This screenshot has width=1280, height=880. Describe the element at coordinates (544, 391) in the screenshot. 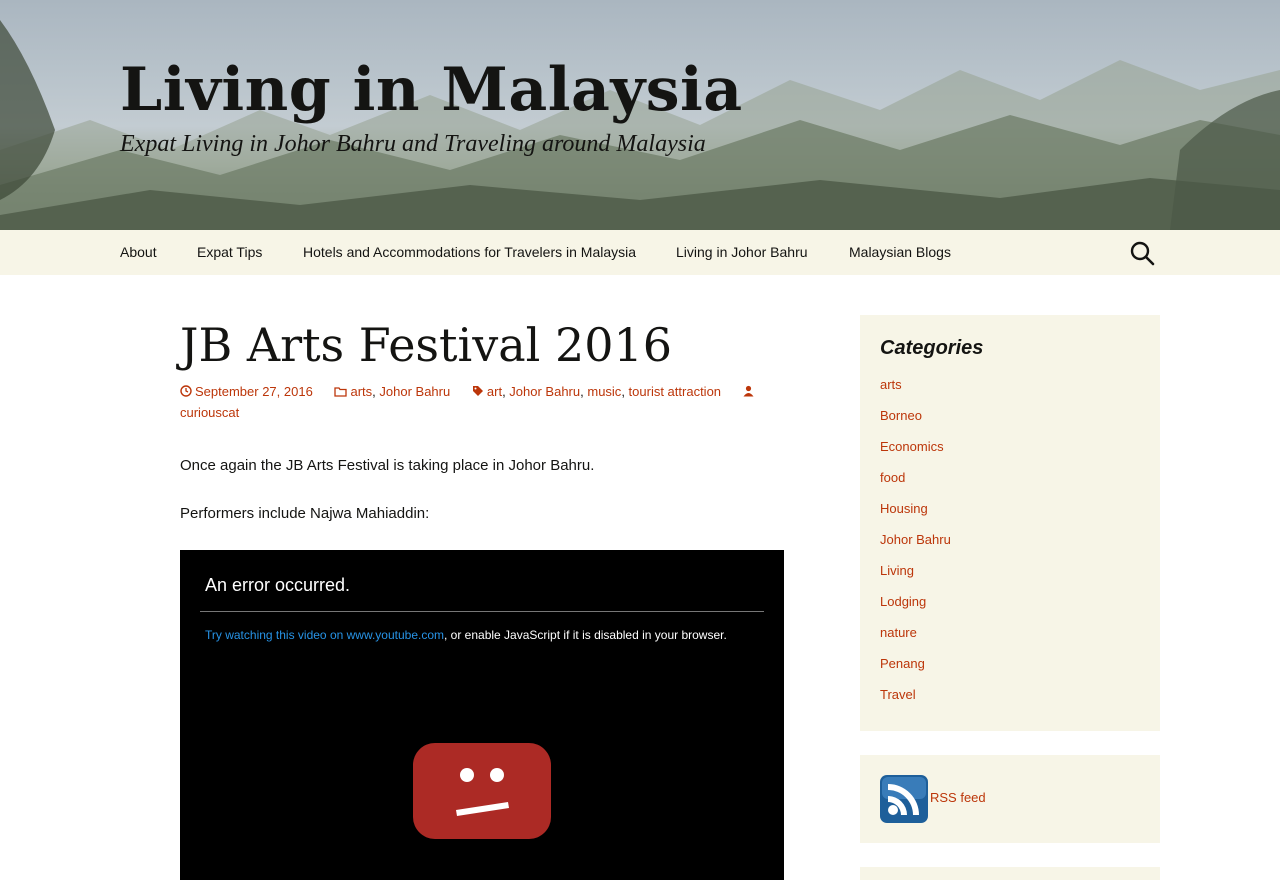

I see `tag-link-johor-bahru: Johor Bahru` at that location.